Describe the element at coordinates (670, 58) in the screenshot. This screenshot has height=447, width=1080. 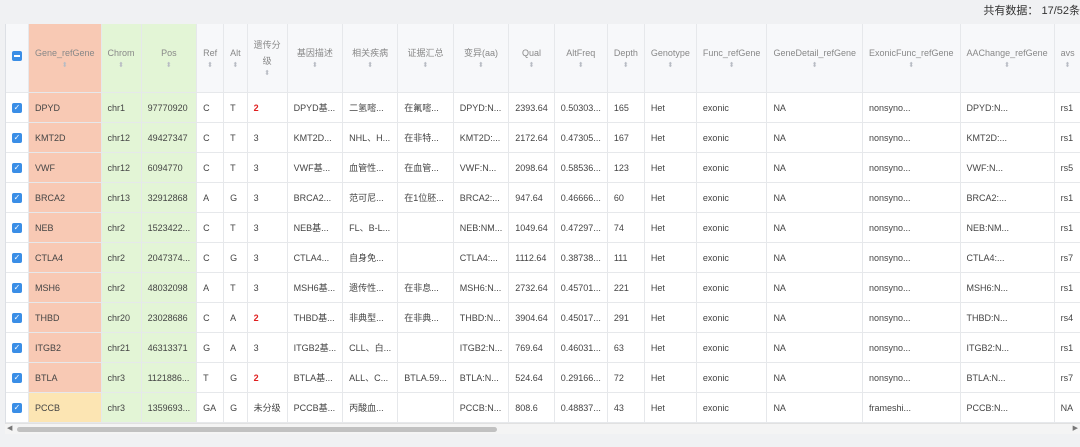
I see `column-header-genotype: Genotype ⬍` at that location.